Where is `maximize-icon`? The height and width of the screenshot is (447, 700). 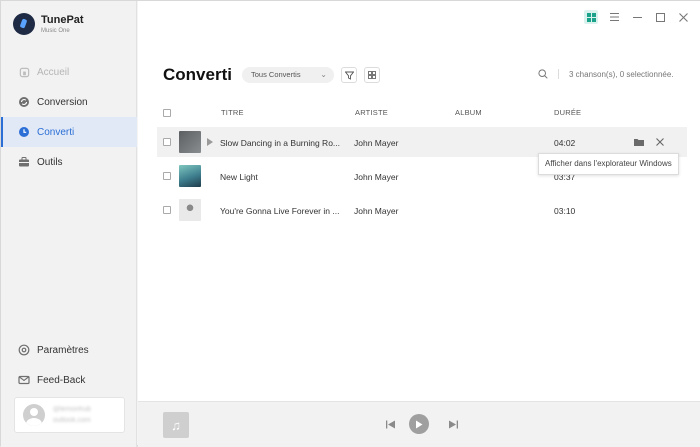 maximize-icon is located at coordinates (660, 17).